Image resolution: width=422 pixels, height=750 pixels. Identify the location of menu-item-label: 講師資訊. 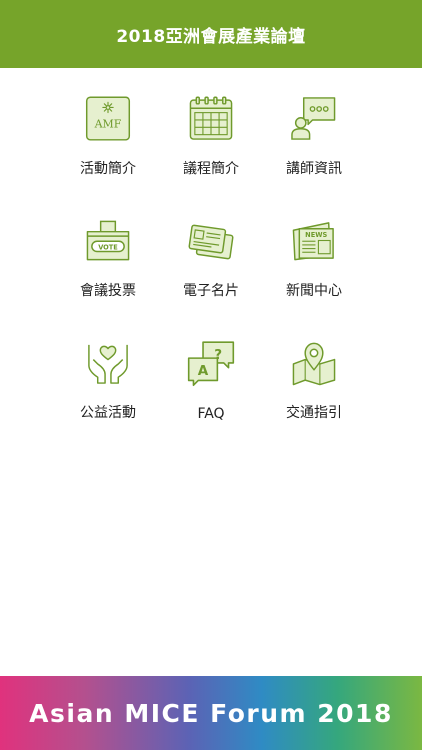
(314, 169).